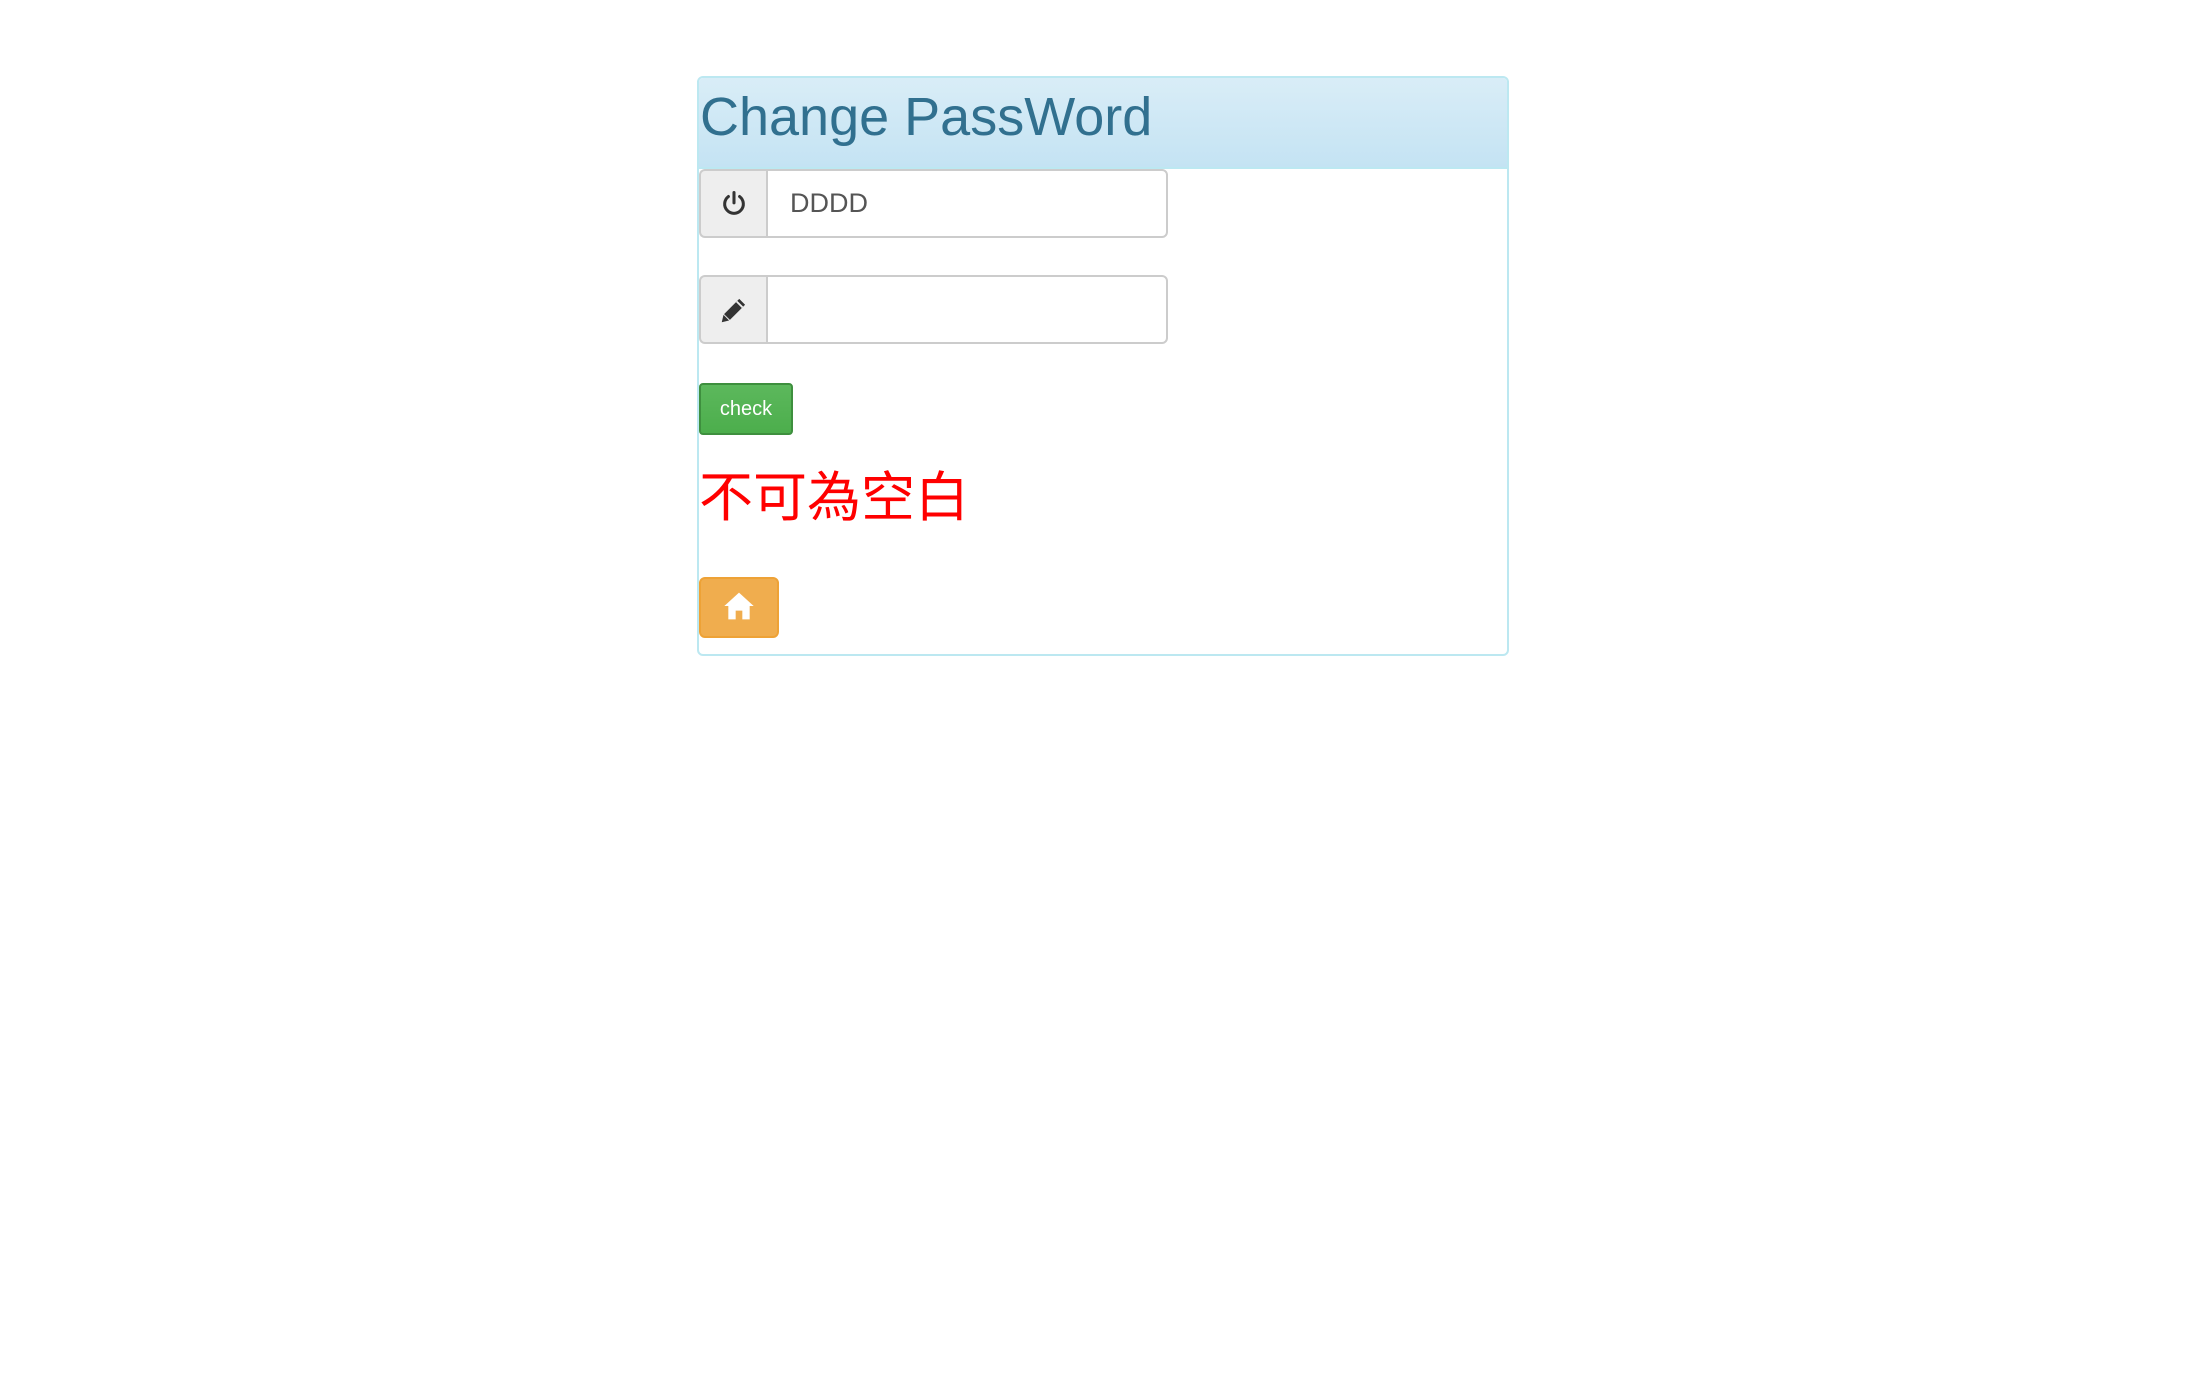 Image resolution: width=2192 pixels, height=1389 pixels. I want to click on new-password-group, so click(933, 309).